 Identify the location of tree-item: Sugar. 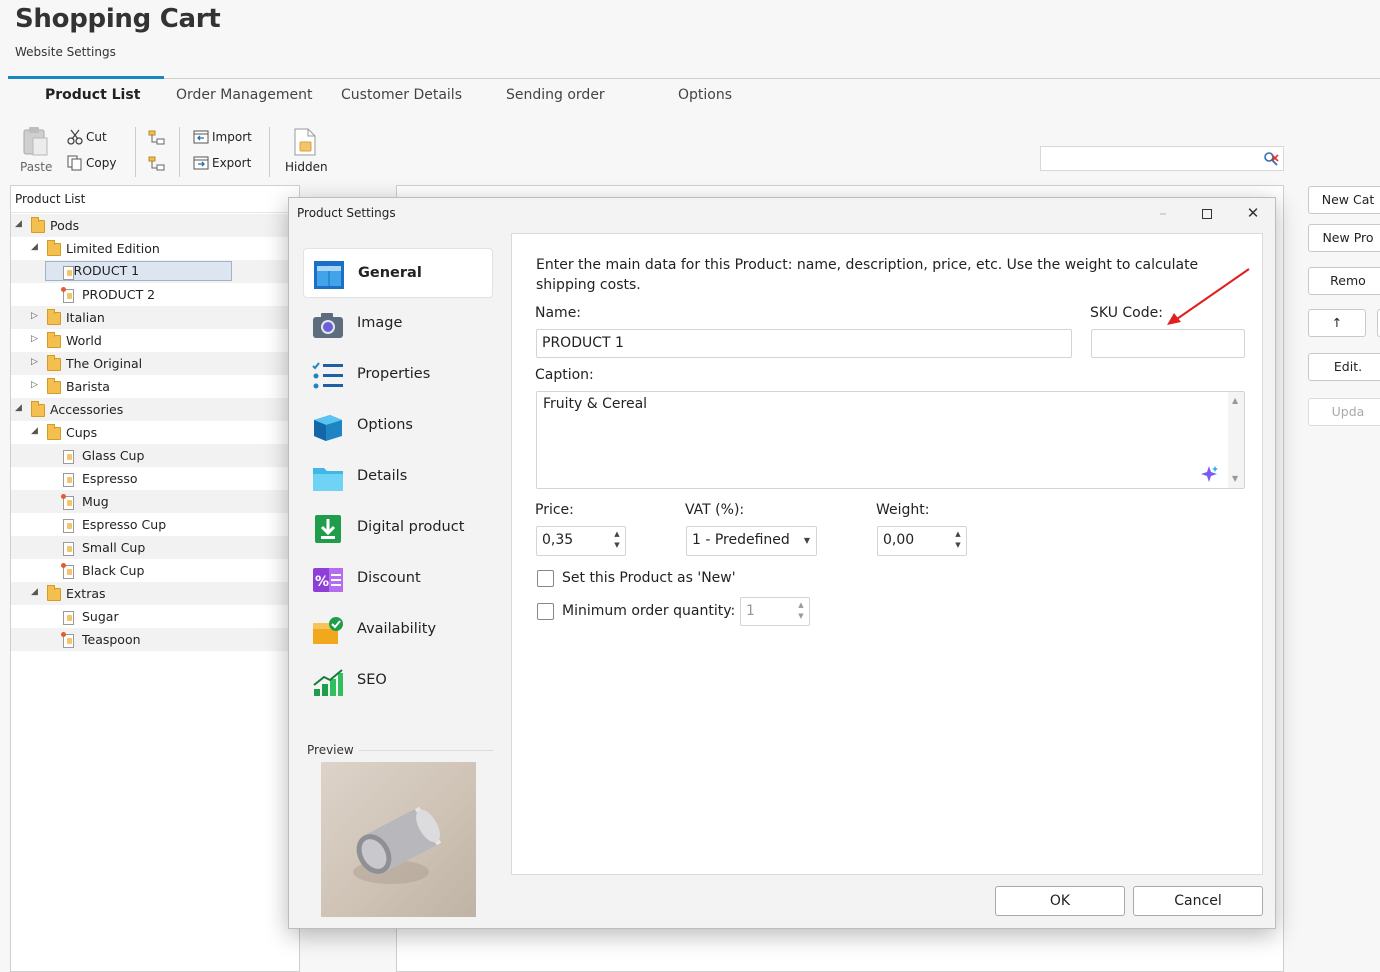
(155, 616).